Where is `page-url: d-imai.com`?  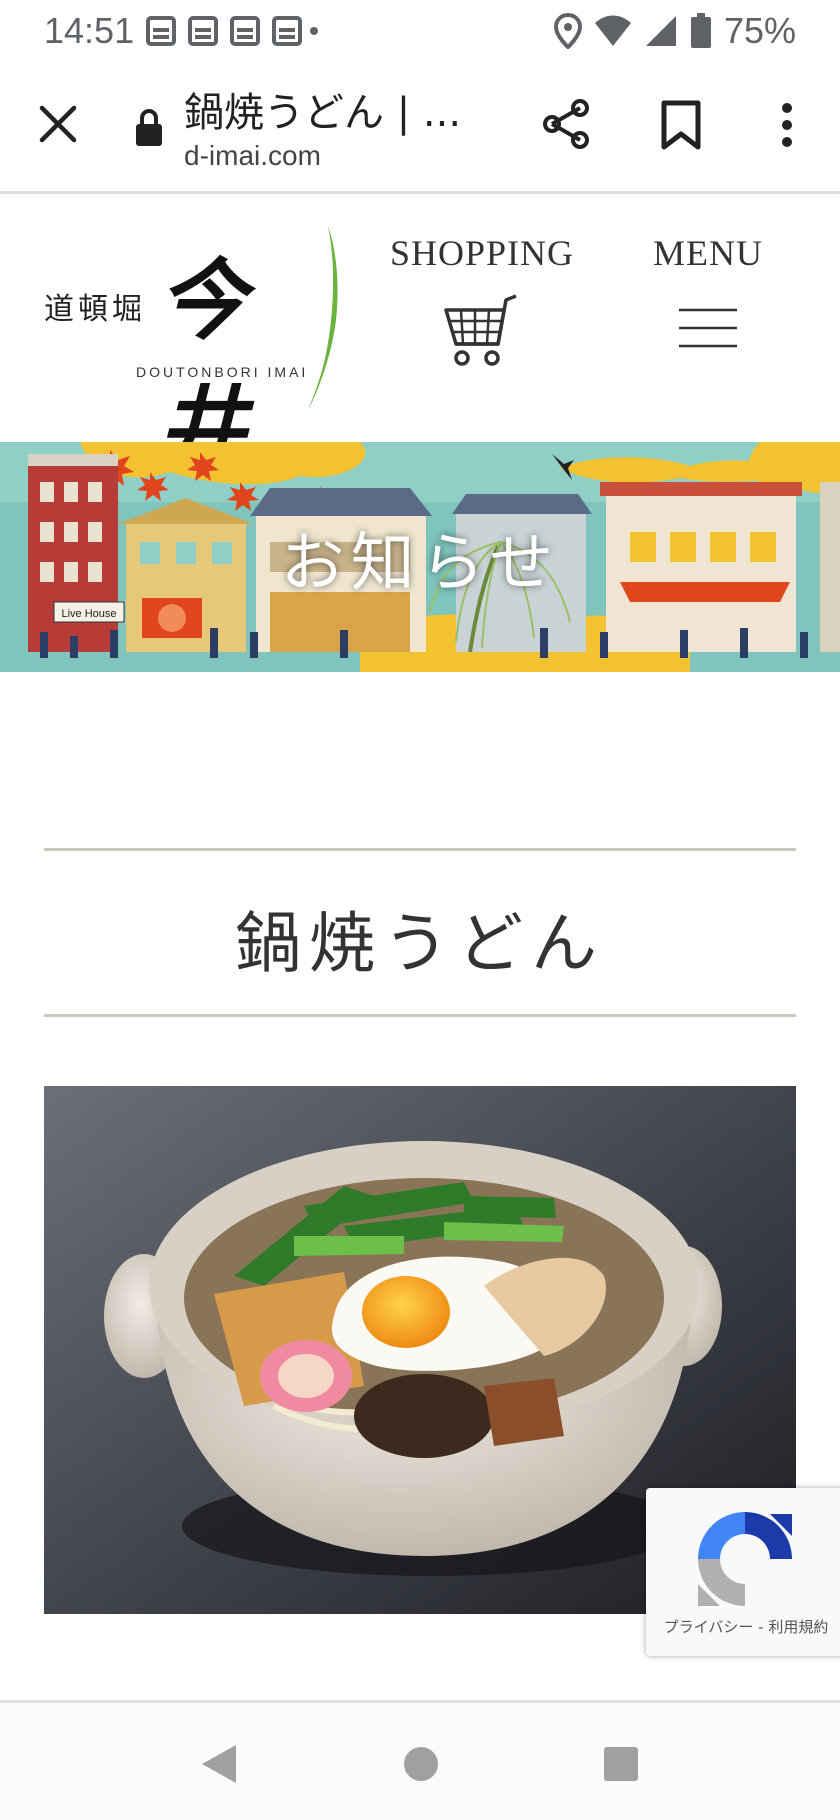
page-url: d-imai.com is located at coordinates (252, 156).